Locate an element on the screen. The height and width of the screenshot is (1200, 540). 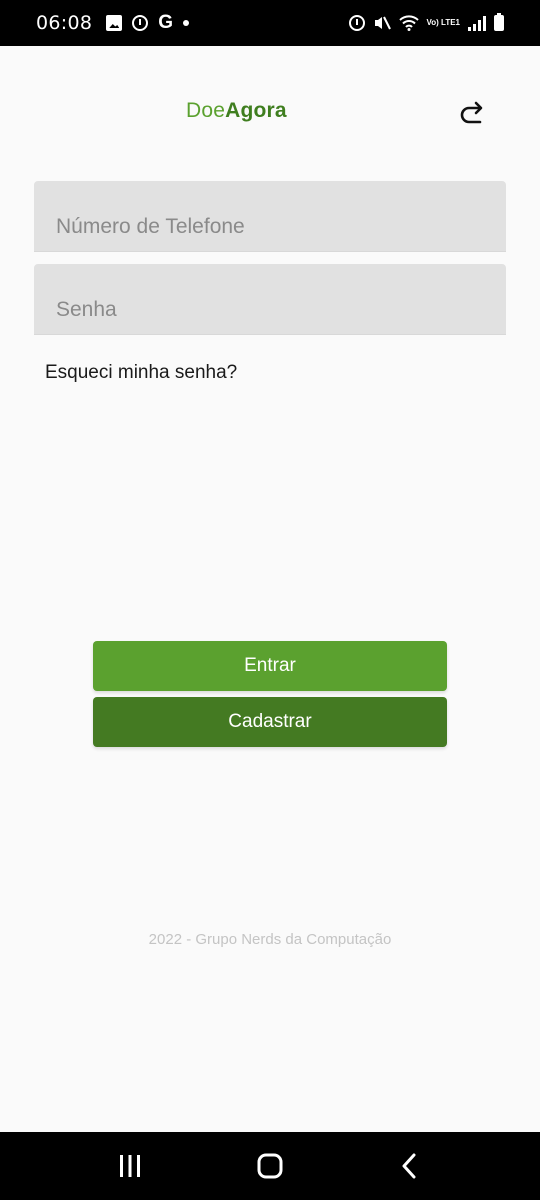
logo-text-agora: Agora is located at coordinates (256, 110).